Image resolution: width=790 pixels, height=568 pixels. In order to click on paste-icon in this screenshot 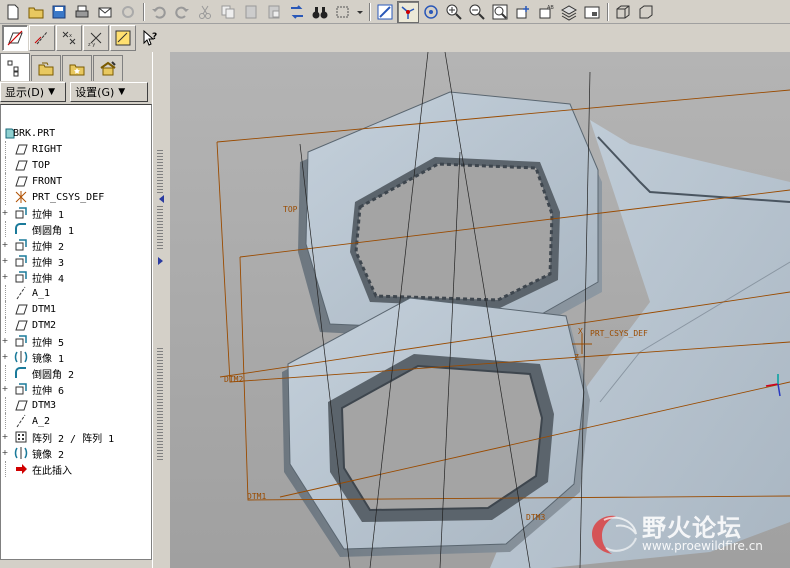, I will do `click(251, 12)`.